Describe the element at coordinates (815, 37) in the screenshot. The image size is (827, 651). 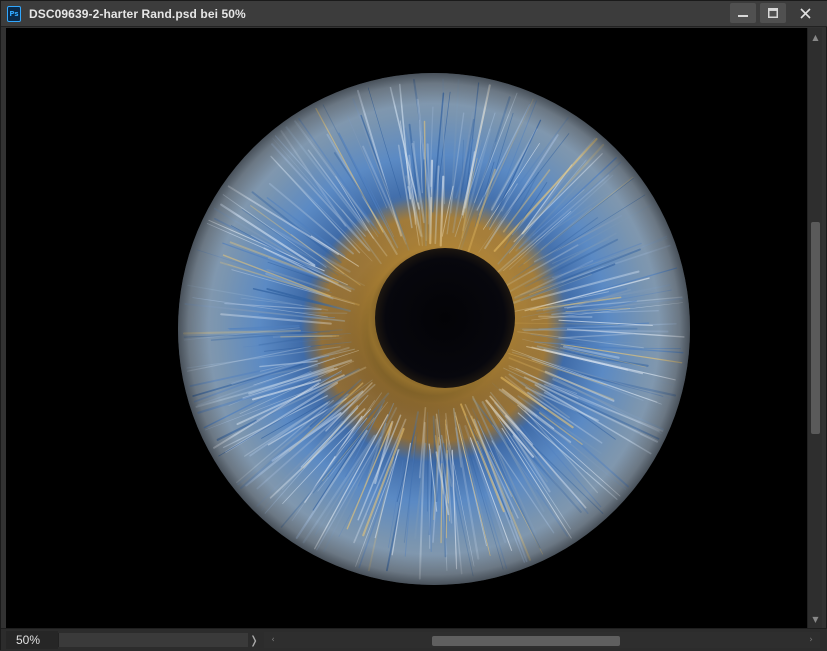
I see `scroll-up-arrow-icon: ▲` at that location.